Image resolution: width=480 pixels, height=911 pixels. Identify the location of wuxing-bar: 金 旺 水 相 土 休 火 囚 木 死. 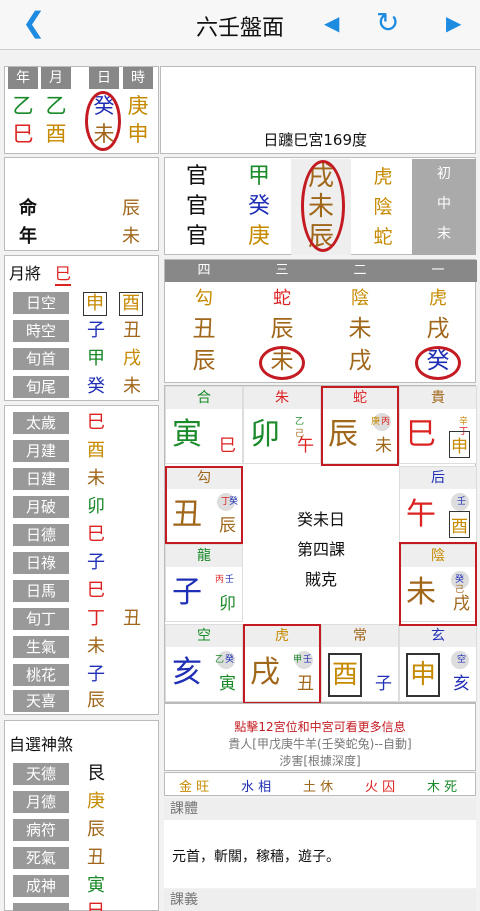
(320, 784).